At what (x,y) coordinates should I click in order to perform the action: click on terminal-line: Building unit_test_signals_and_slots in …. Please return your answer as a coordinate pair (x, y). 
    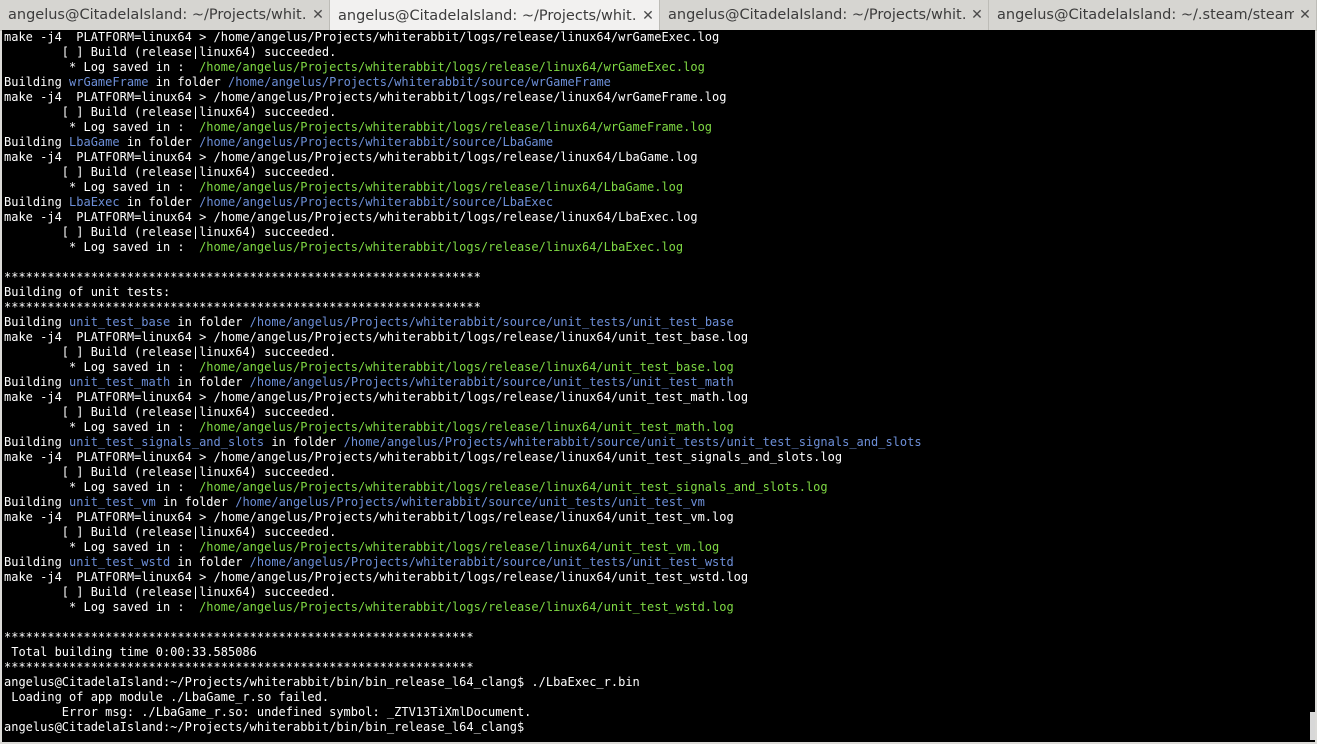
    Looking at the image, I should click on (463, 442).